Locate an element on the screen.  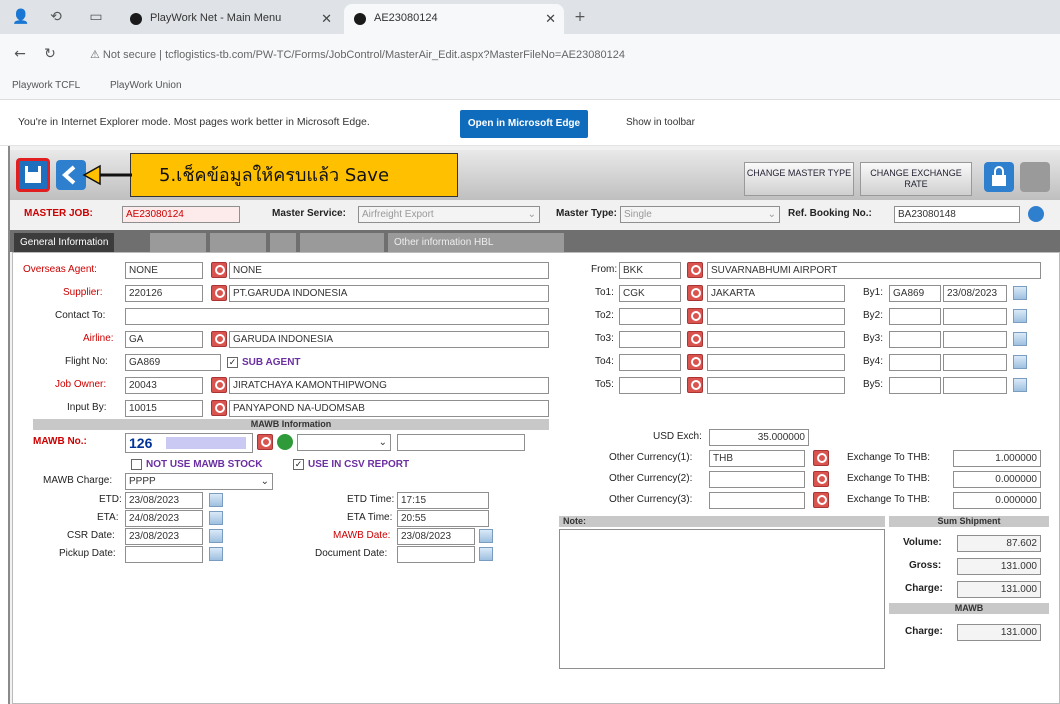
by4-date-field is located at coordinates (975, 362).